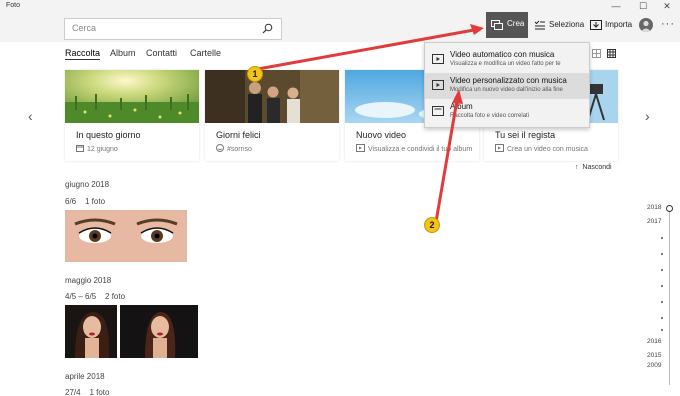 The height and width of the screenshot is (396, 680). Describe the element at coordinates (477, 29) in the screenshot. I see `arrowhead-crea` at that location.